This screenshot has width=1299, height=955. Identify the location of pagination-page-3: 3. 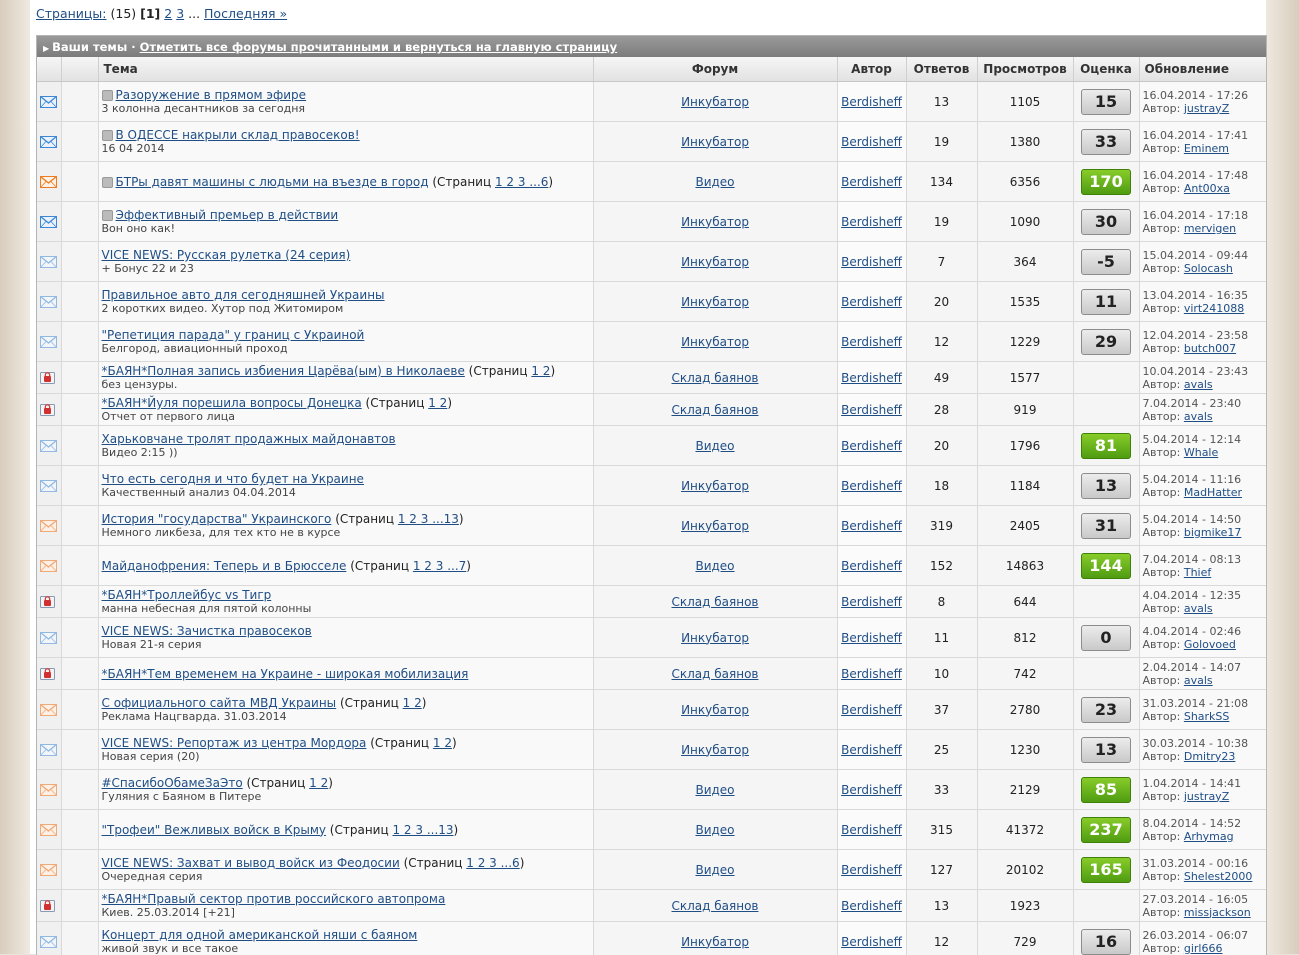
(180, 13).